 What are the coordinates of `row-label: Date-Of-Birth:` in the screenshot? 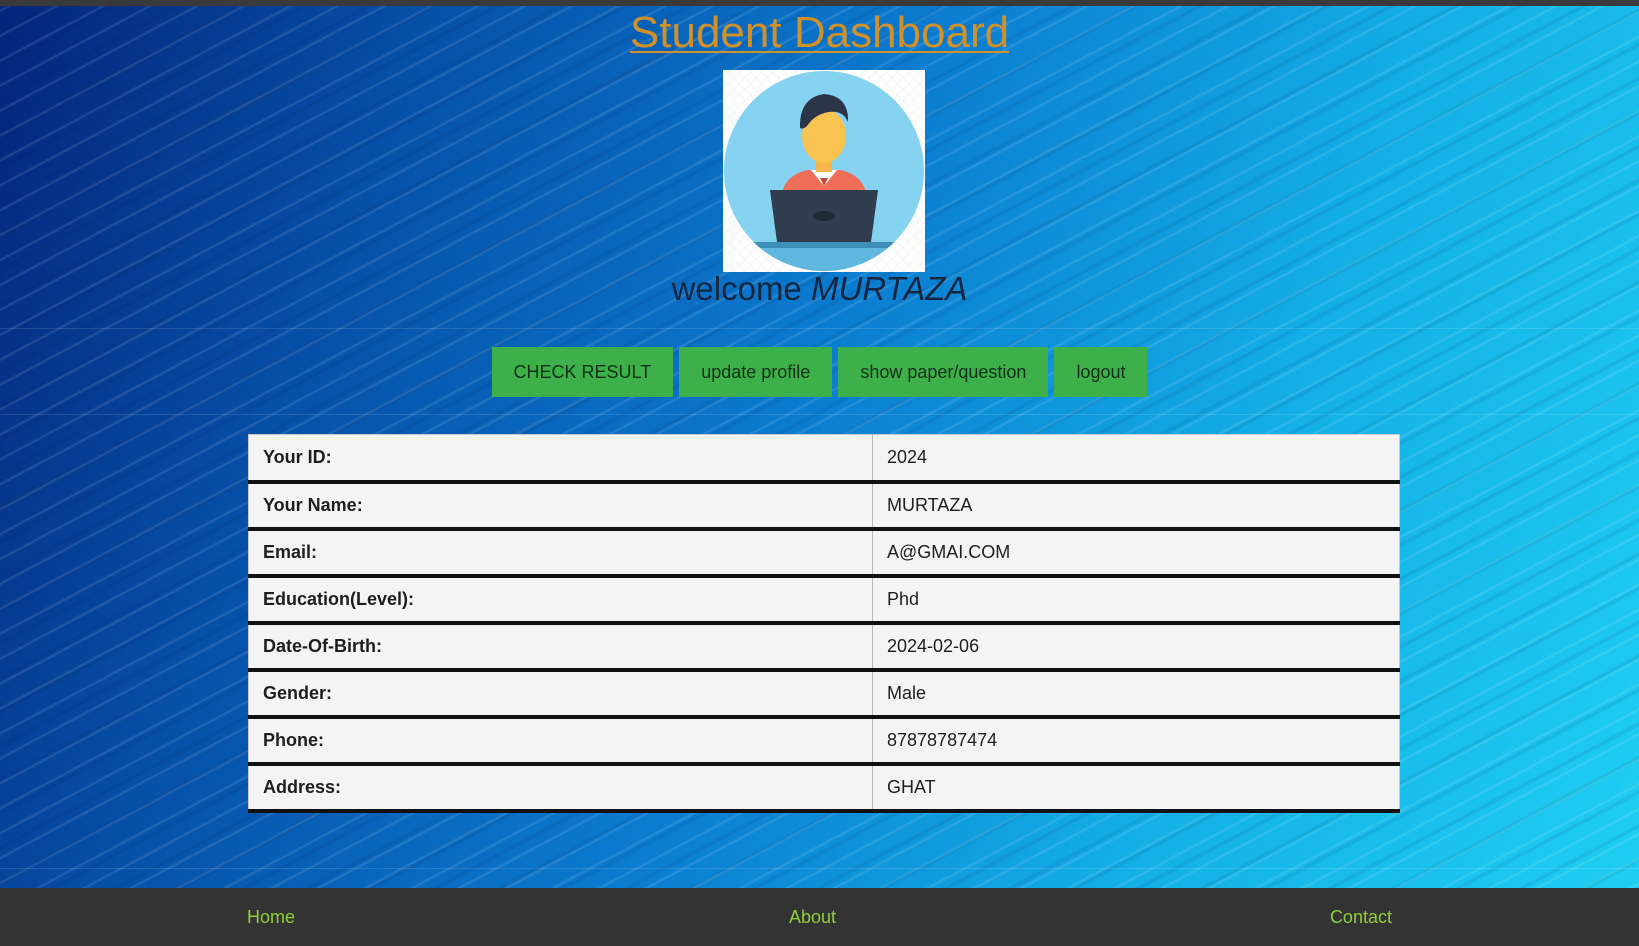 It's located at (560, 647).